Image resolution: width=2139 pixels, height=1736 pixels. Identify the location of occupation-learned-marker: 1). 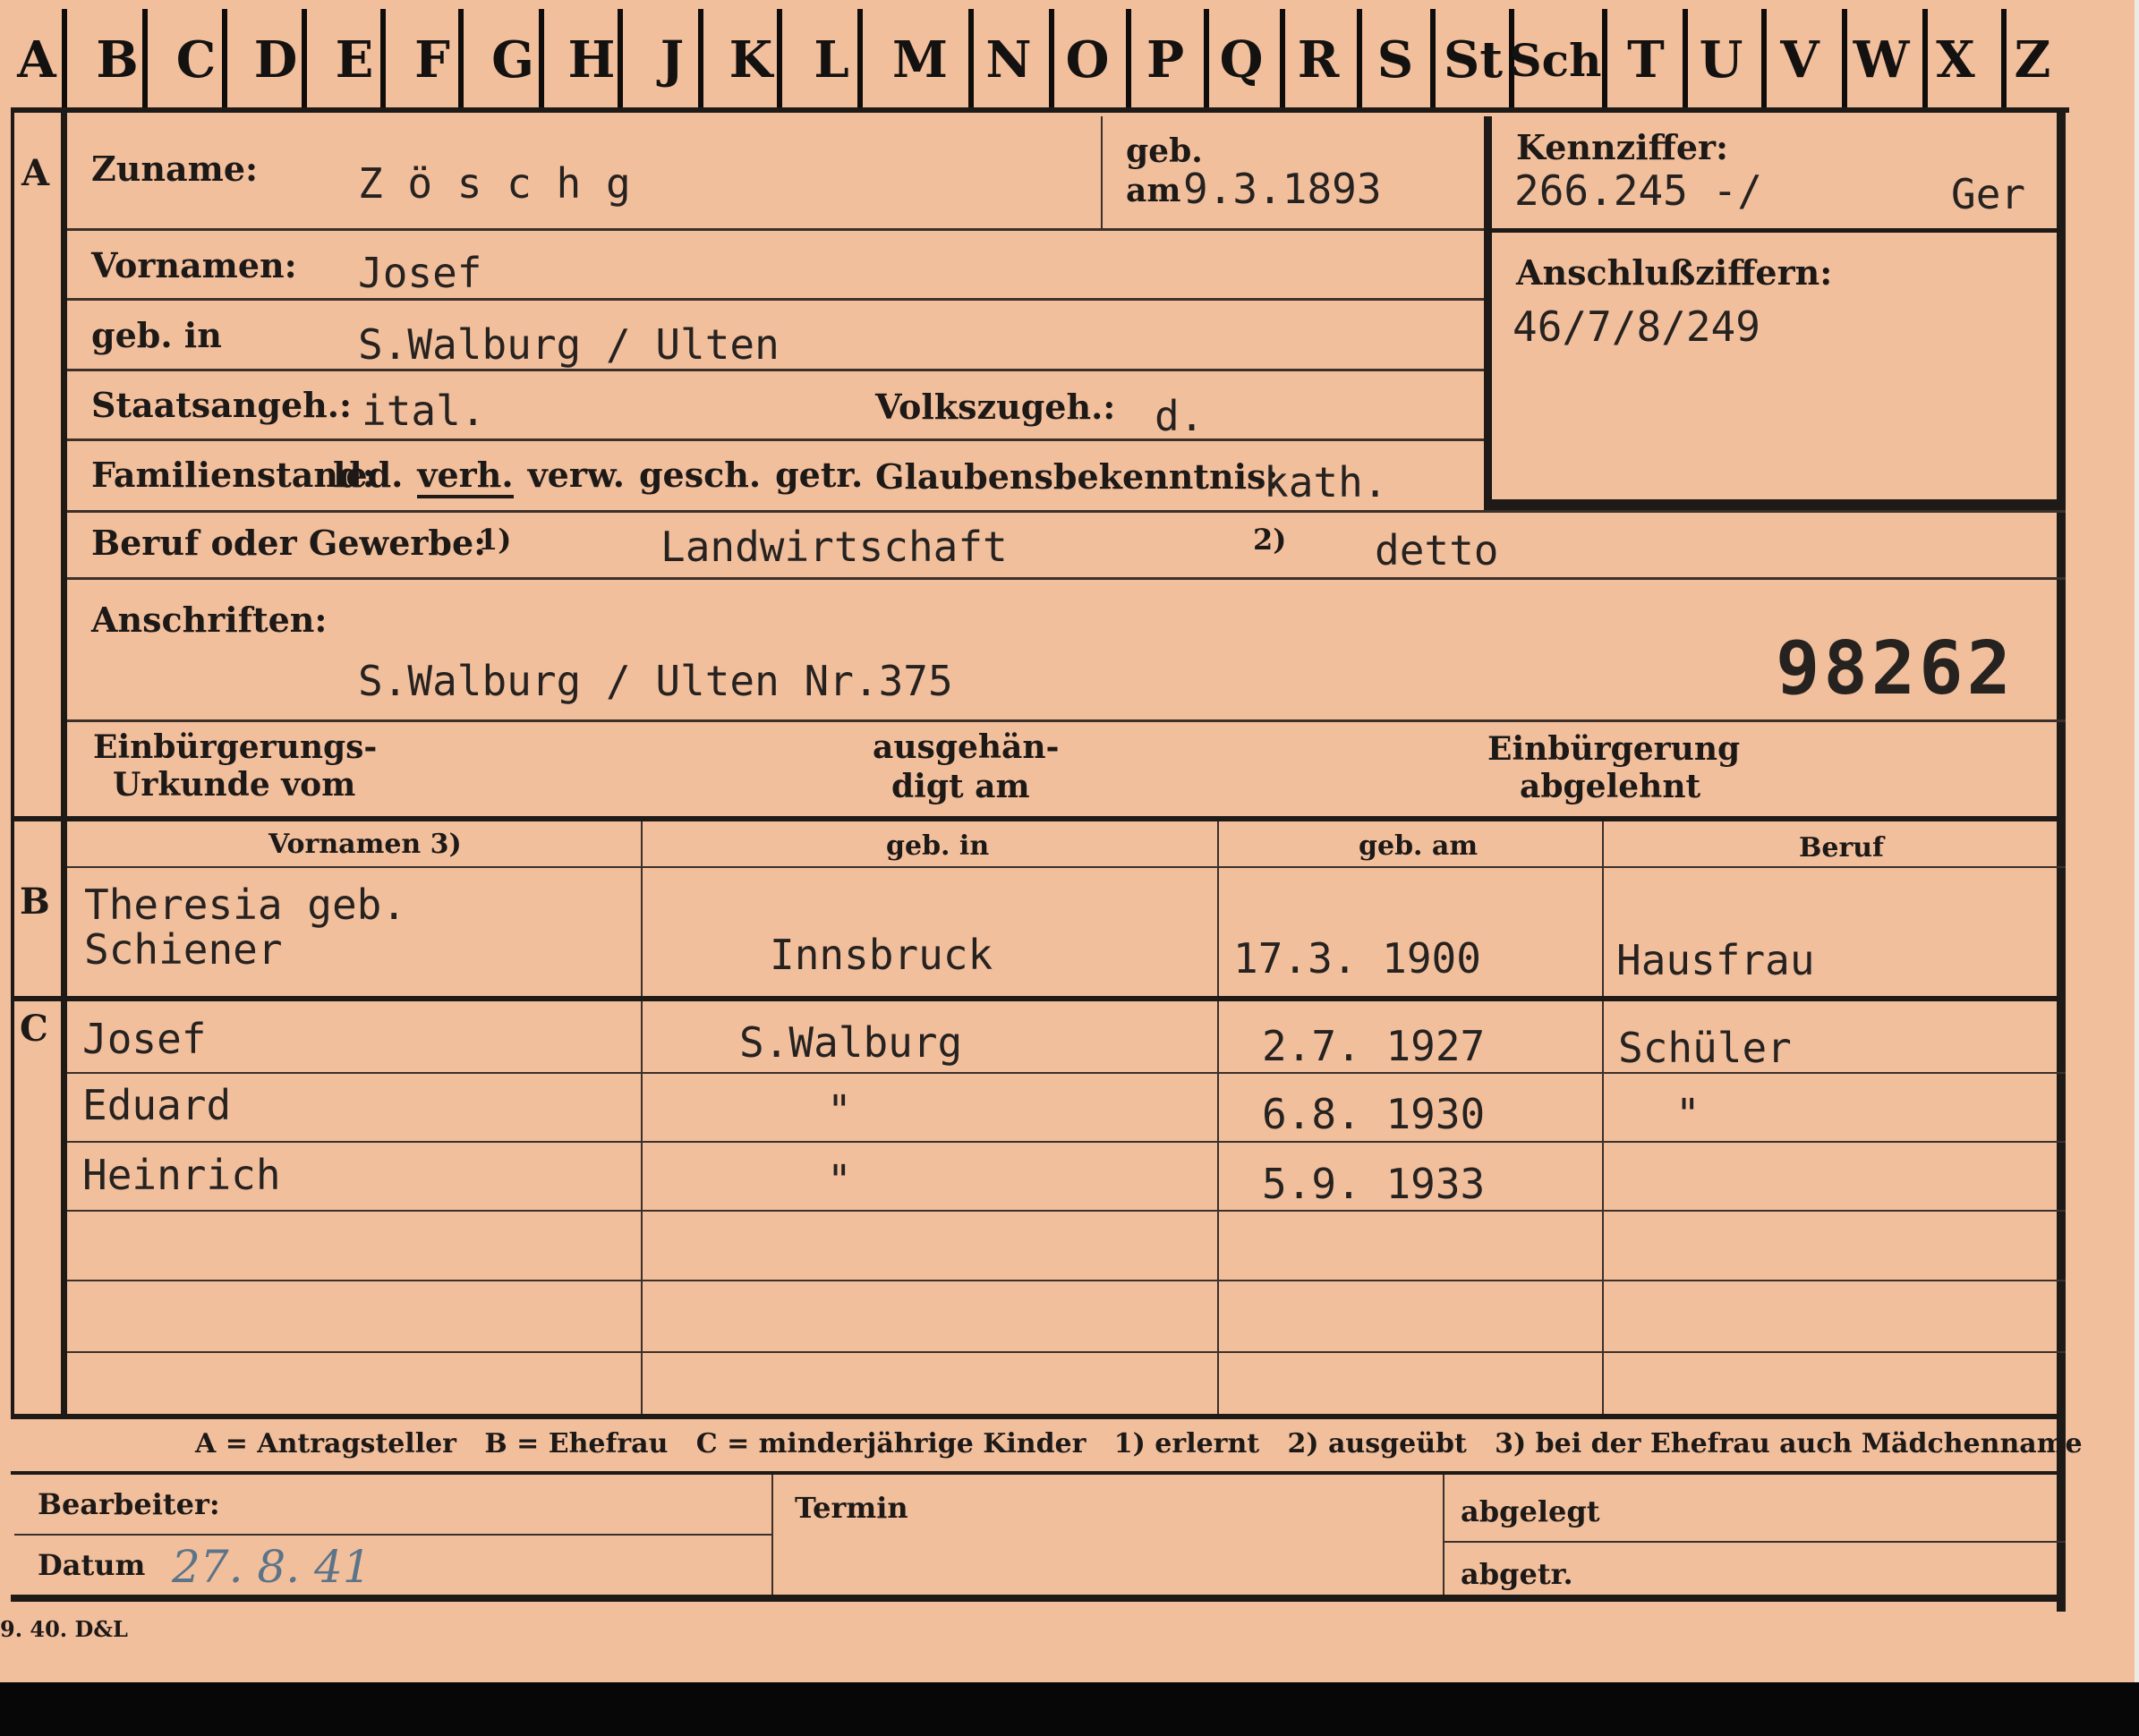
(495, 540).